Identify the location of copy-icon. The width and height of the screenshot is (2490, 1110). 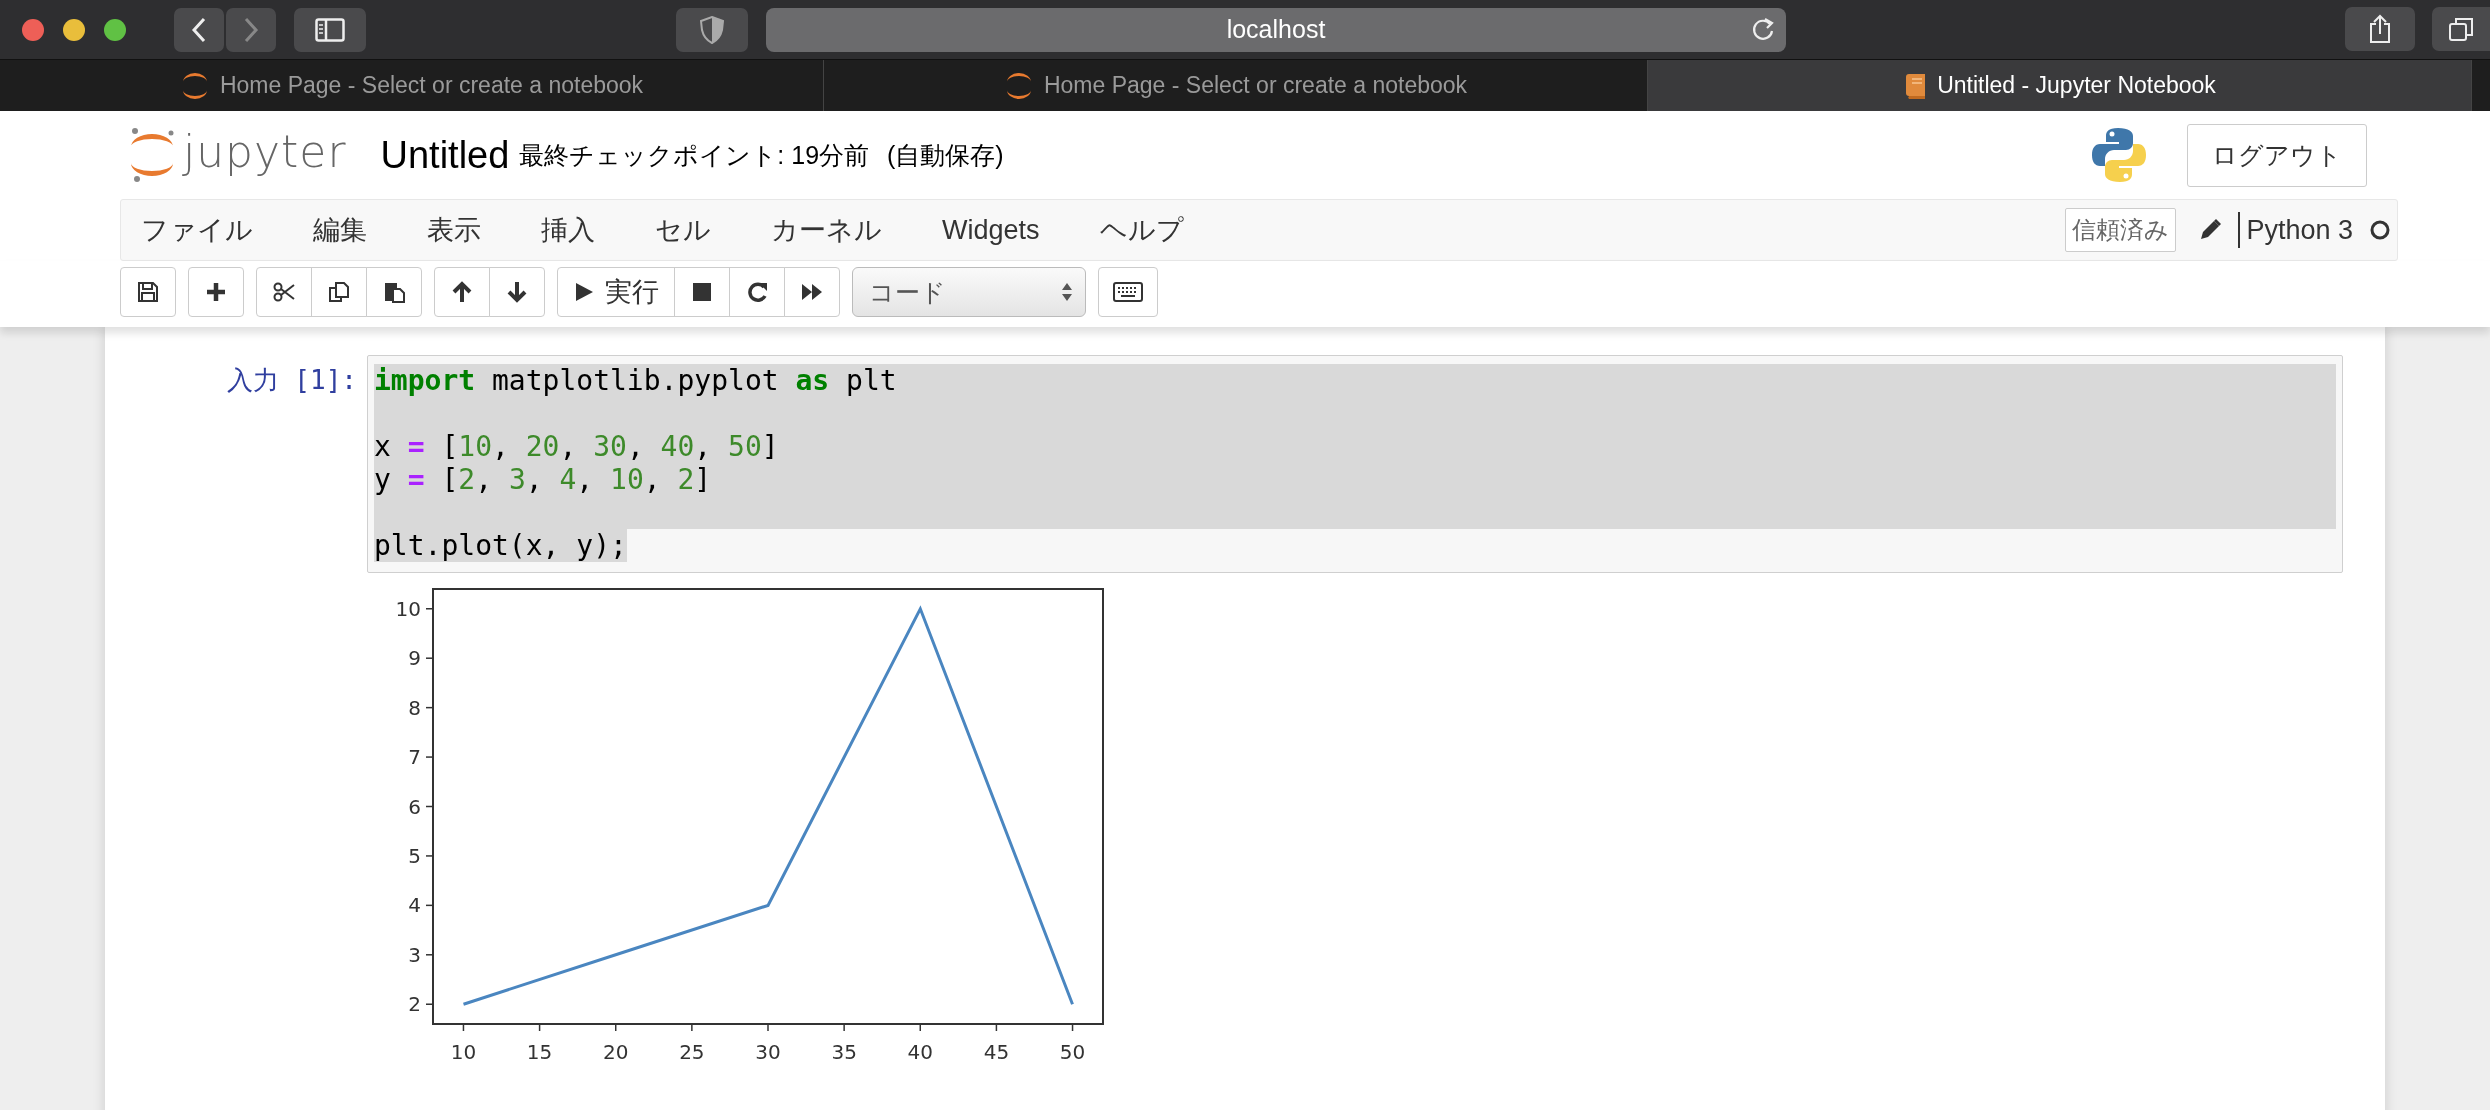
(339, 292).